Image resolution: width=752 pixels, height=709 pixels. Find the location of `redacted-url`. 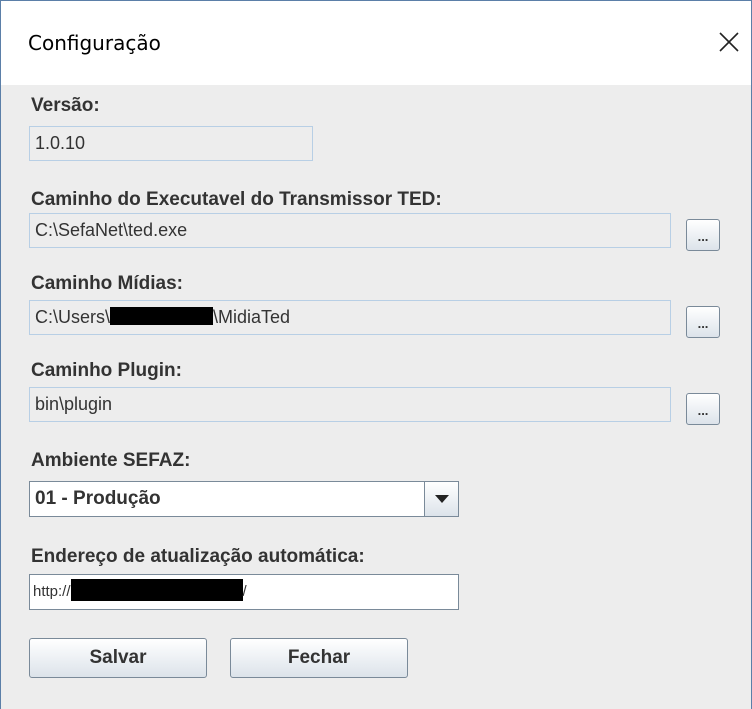

redacted-url is located at coordinates (156, 590).